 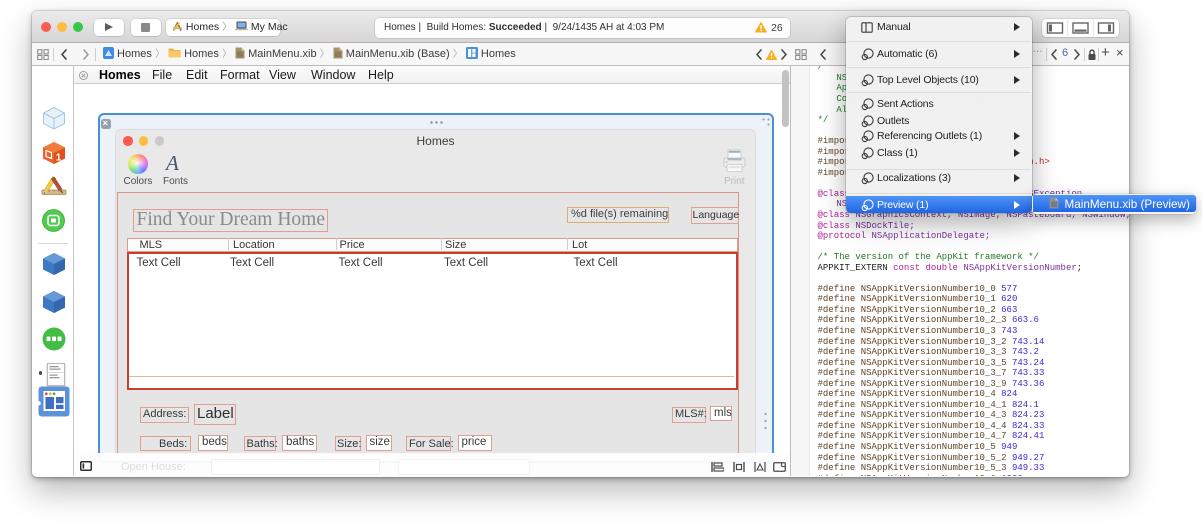 I want to click on svg-text: 1, so click(x=59, y=158).